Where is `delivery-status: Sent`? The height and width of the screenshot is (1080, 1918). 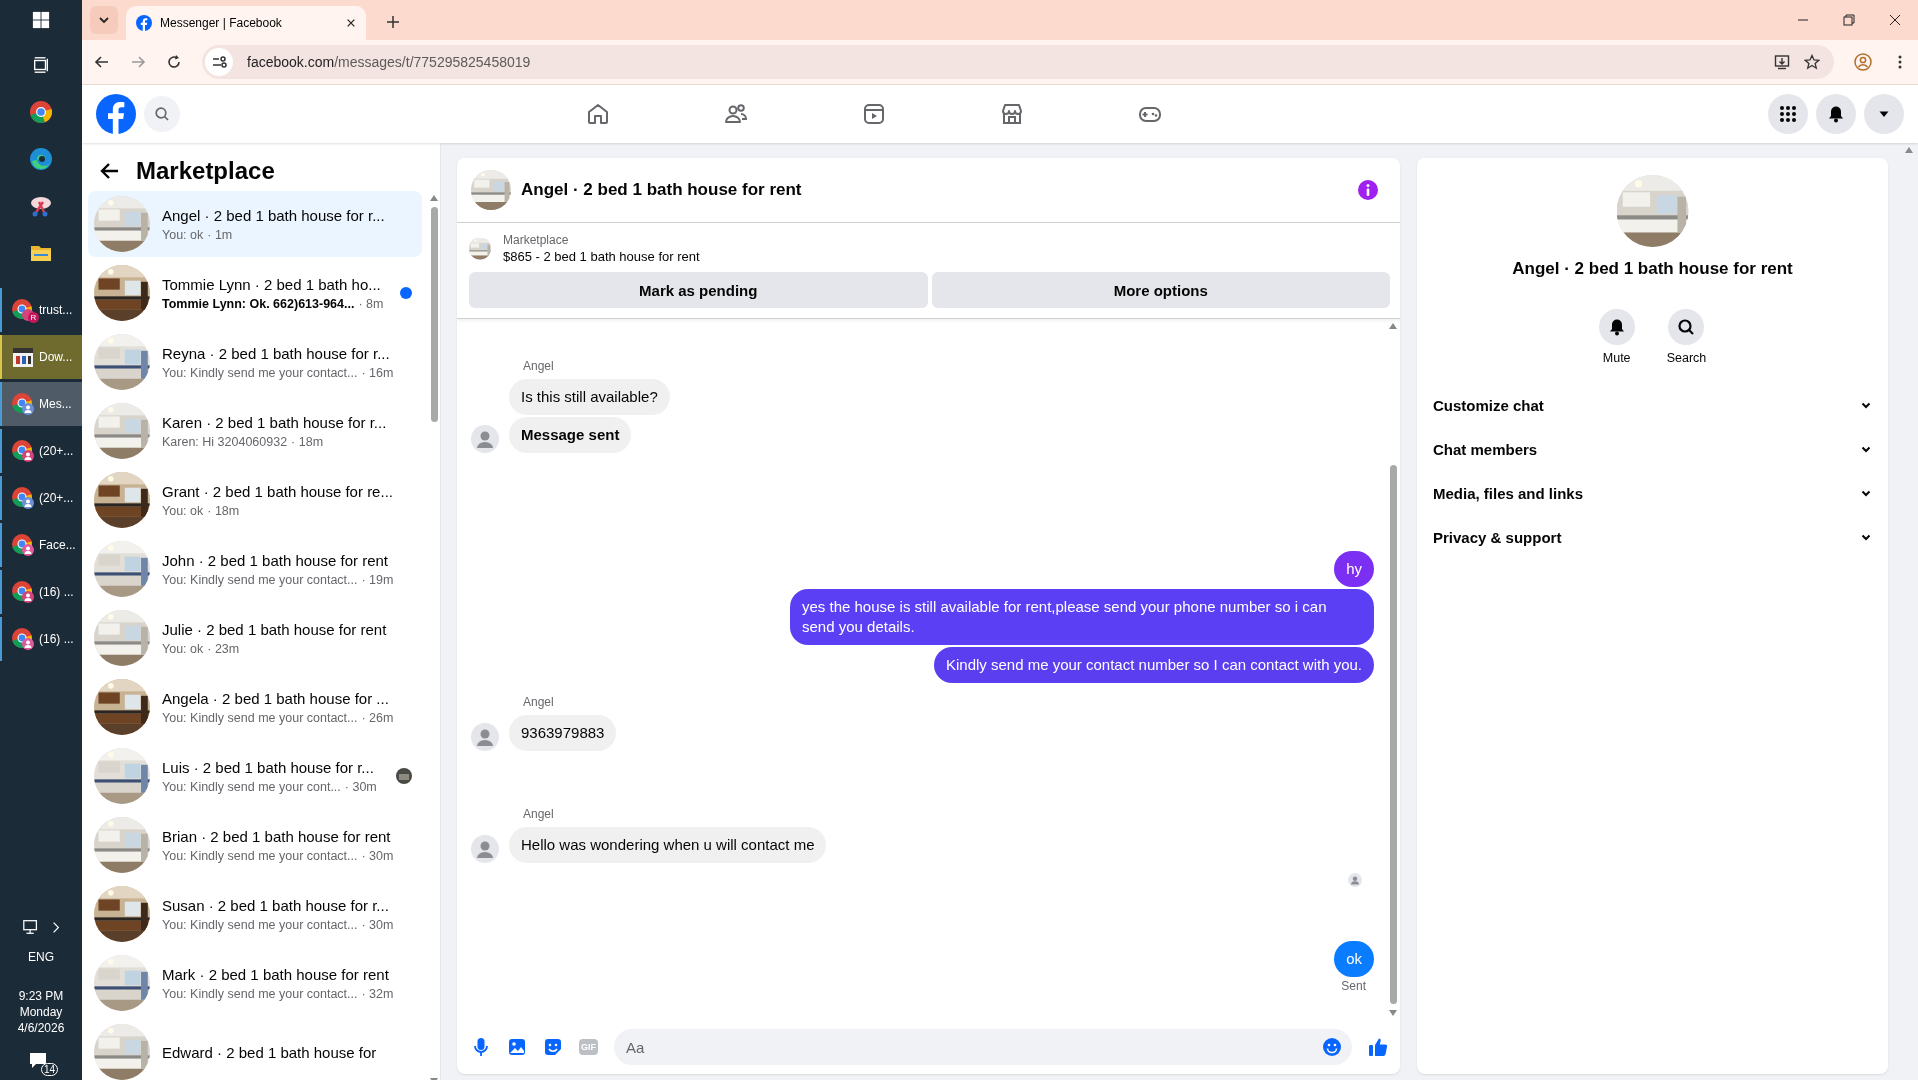 delivery-status: Sent is located at coordinates (1353, 986).